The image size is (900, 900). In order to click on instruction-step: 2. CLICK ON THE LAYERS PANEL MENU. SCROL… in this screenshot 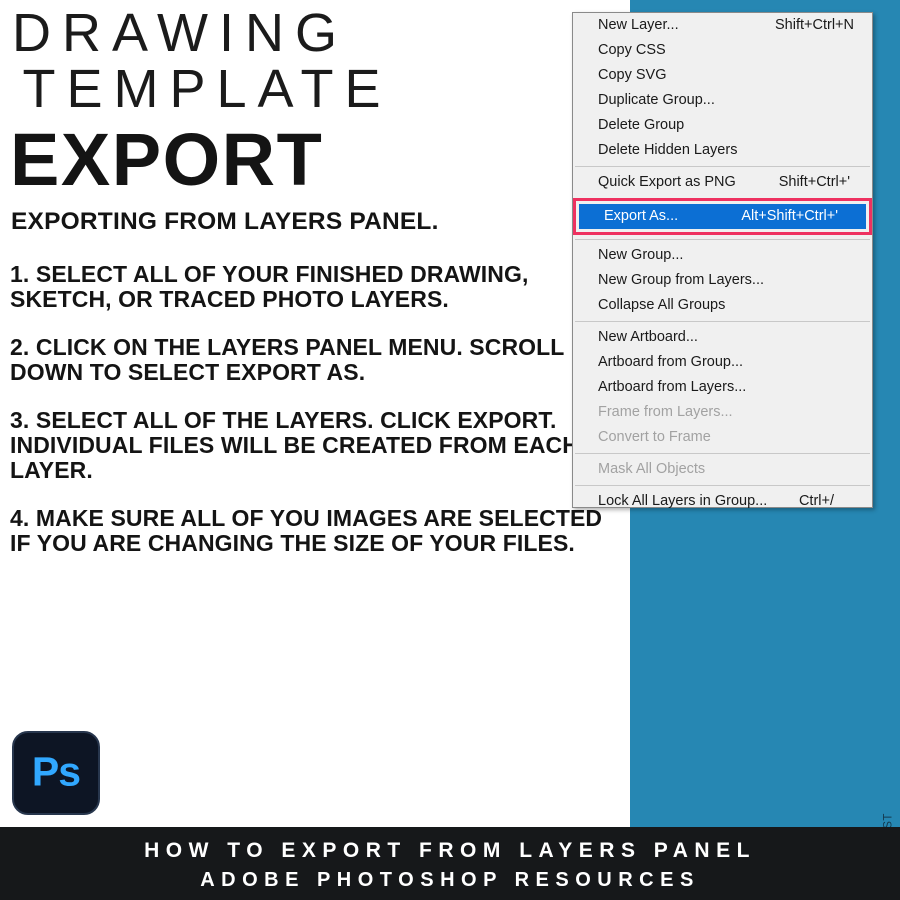, I will do `click(287, 359)`.